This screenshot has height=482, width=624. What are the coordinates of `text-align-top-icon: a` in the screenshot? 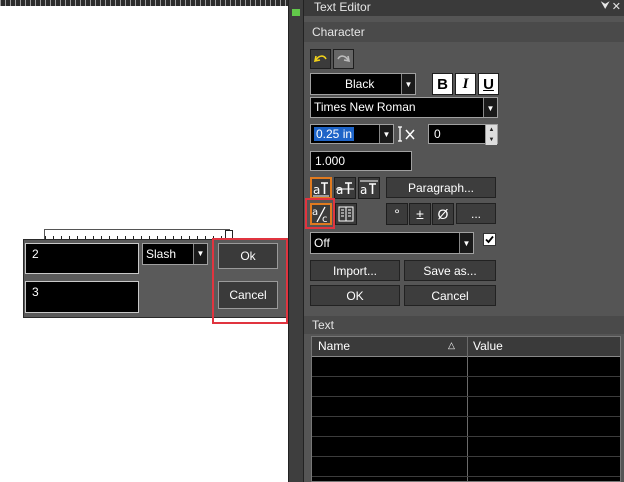 It's located at (369, 188).